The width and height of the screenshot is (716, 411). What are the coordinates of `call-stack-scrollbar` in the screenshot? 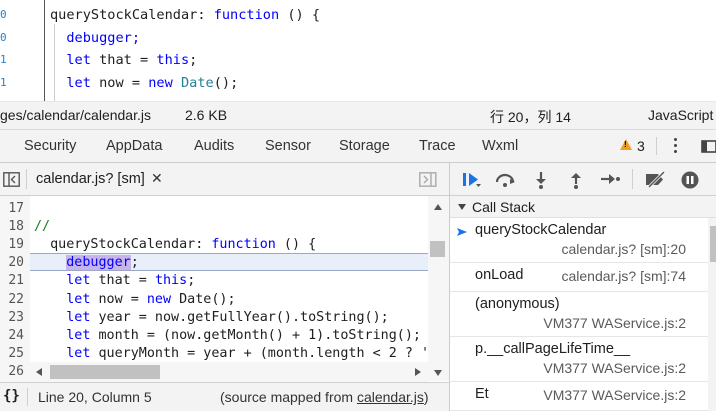 It's located at (712, 314).